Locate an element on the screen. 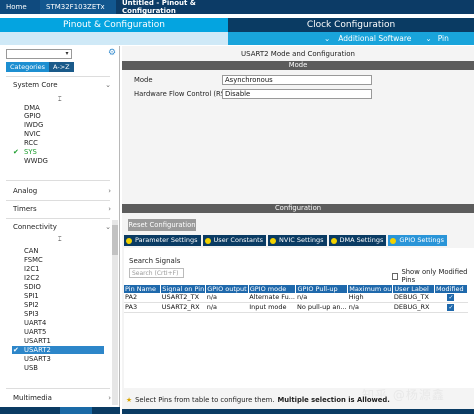 The width and height of the screenshot is (474, 414). col-modified: Modified is located at coordinates (451, 289).